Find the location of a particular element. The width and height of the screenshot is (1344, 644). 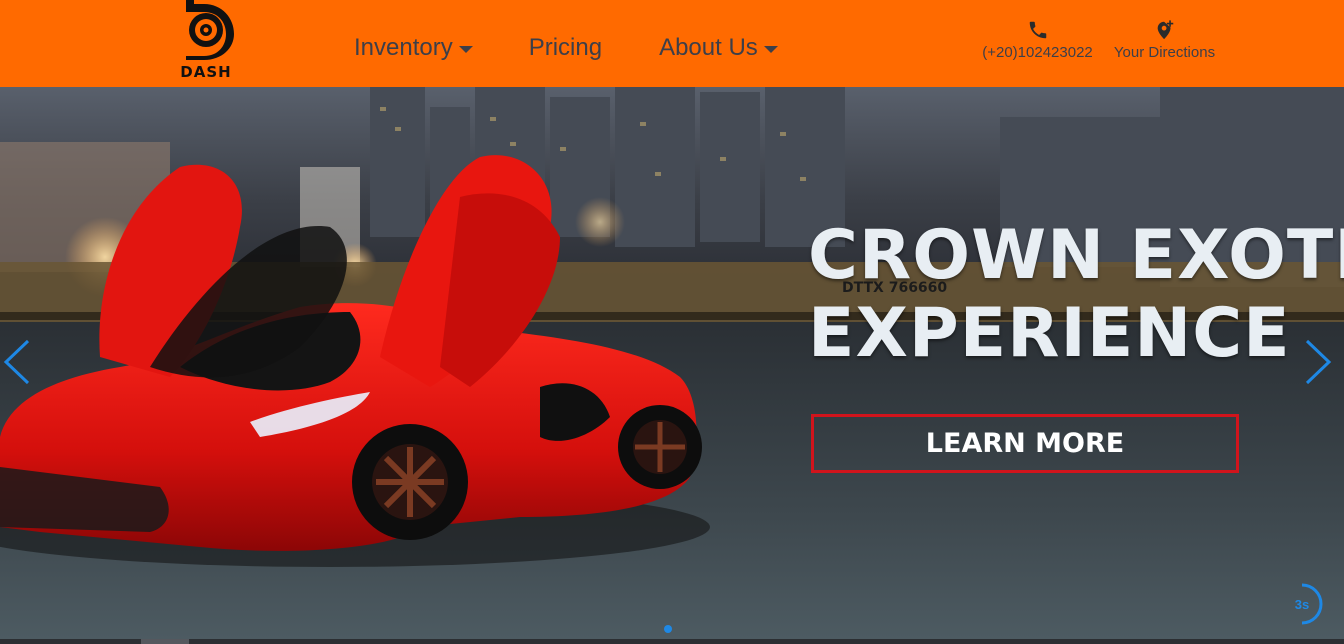

nav-inventory-label: Inventory is located at coordinates (403, 47).